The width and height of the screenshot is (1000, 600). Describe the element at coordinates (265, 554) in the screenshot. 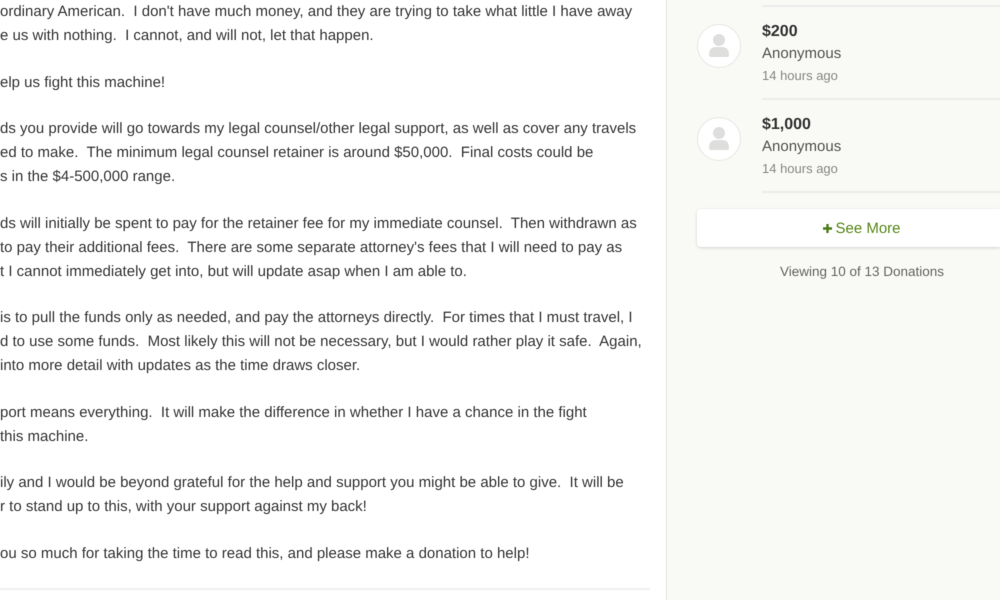

I see `story-paragraph: ou so much for taking the time to read this, and please make a donation to help!` at that location.